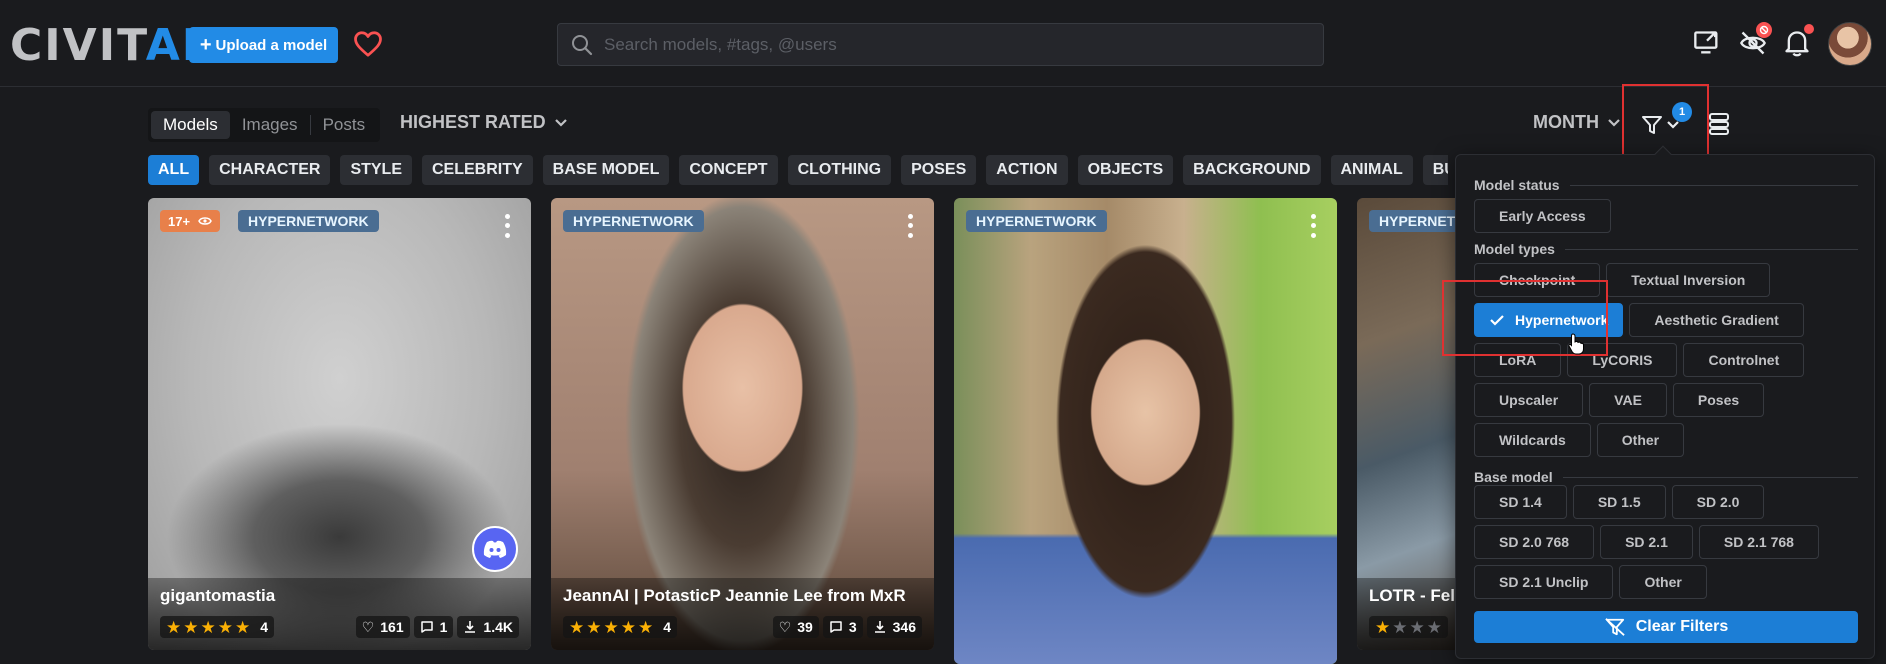  Describe the element at coordinates (560, 122) in the screenshot. I see `chevron-down-icon` at that location.